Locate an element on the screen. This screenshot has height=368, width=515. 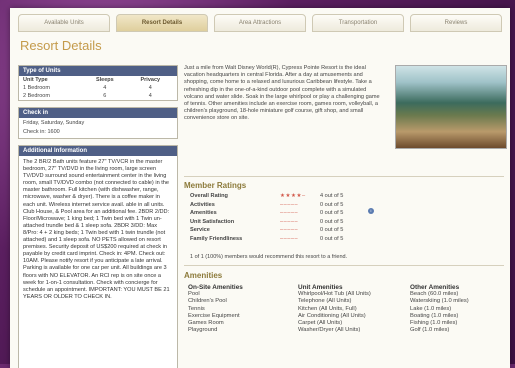
col-unit-type: Unit Type is located at coordinates (35, 80).